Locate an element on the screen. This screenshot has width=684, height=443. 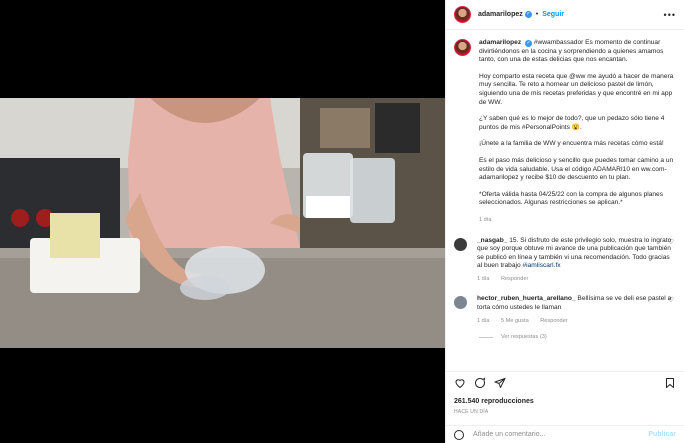
likes-count: 5 Me gusta is located at coordinates (515, 321).